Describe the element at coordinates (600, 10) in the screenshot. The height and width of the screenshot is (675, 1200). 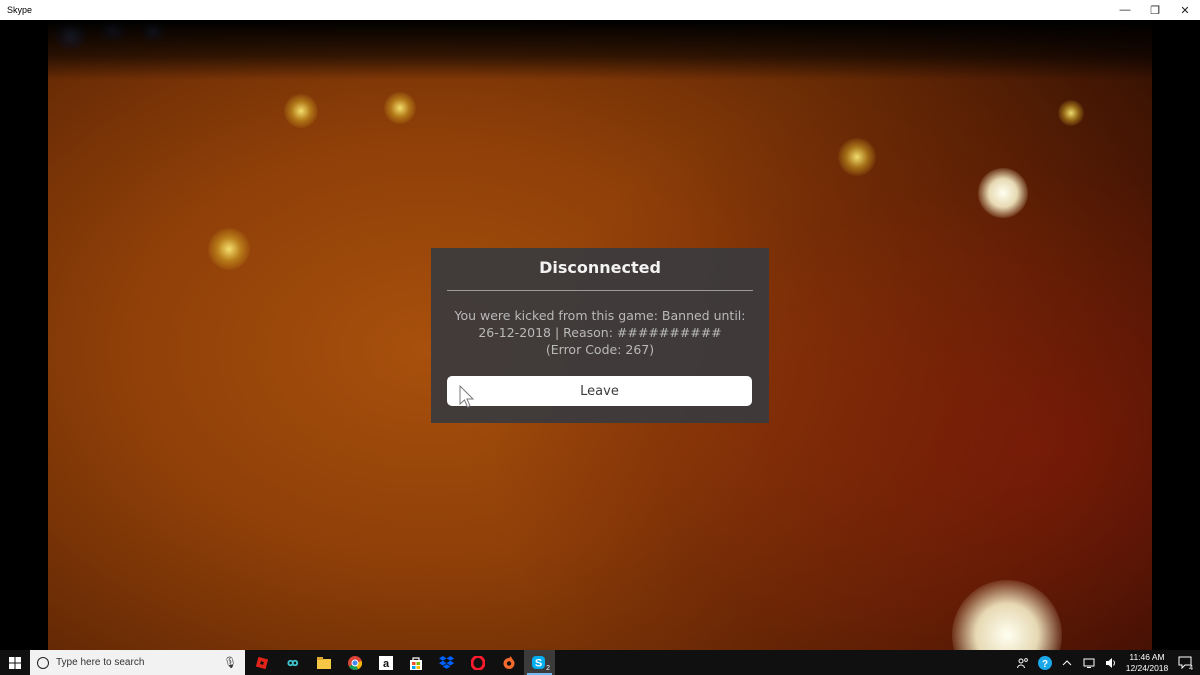
I see `window-titlebar: Skype — ❐ ✕` at that location.